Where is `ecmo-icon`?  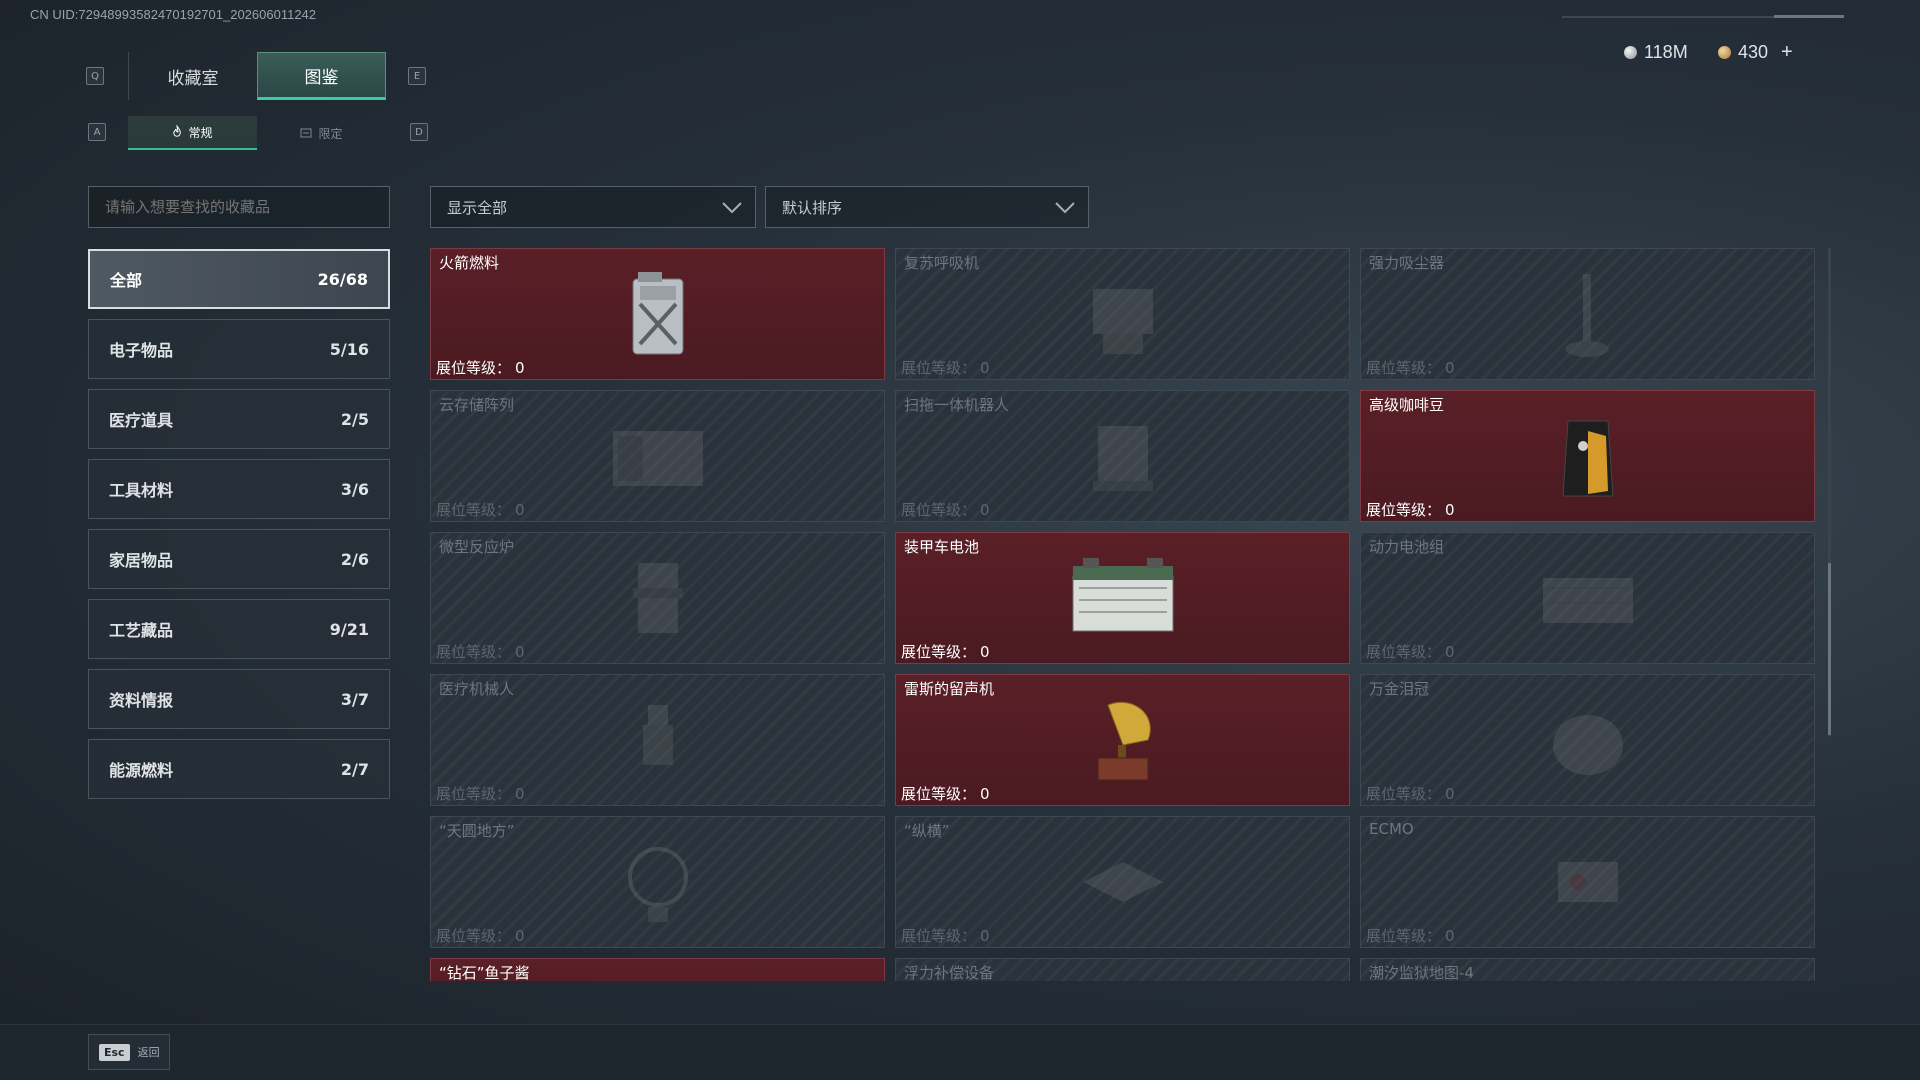
ecmo-icon is located at coordinates (1587, 882).